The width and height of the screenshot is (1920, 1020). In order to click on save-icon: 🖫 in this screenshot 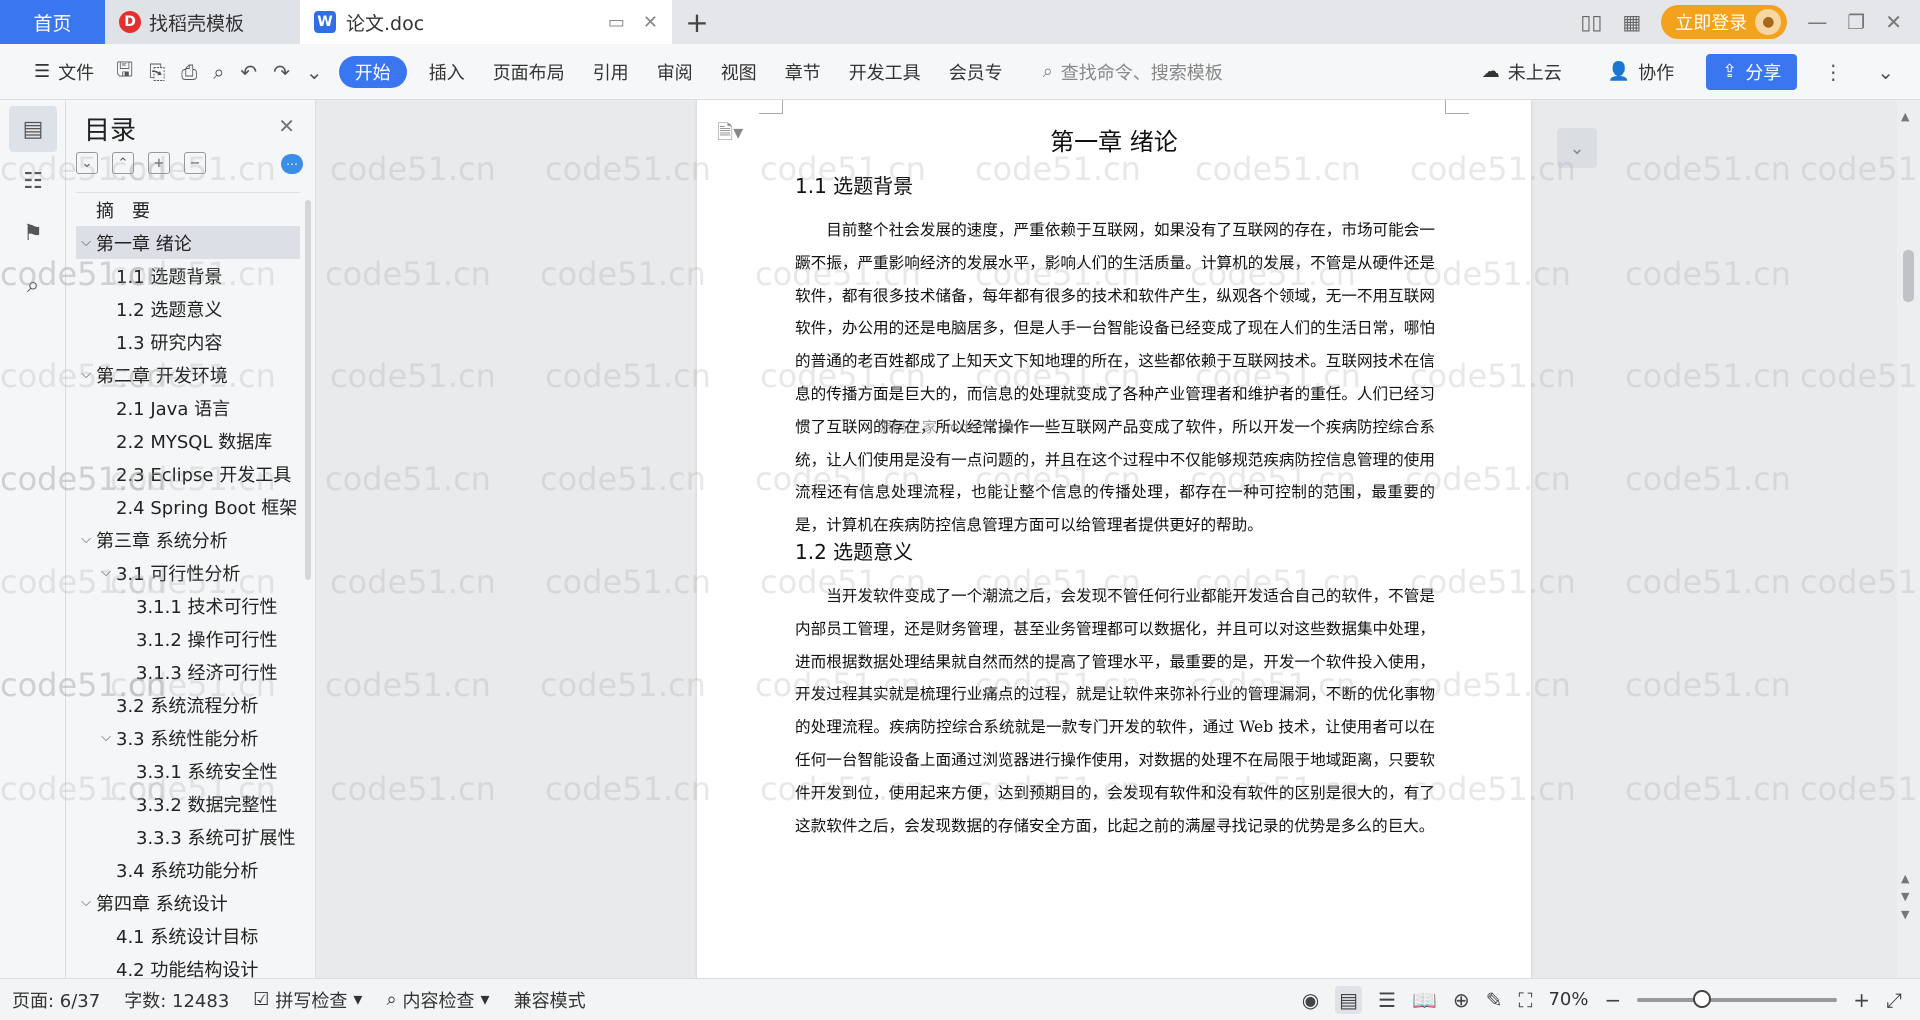, I will do `click(124, 72)`.